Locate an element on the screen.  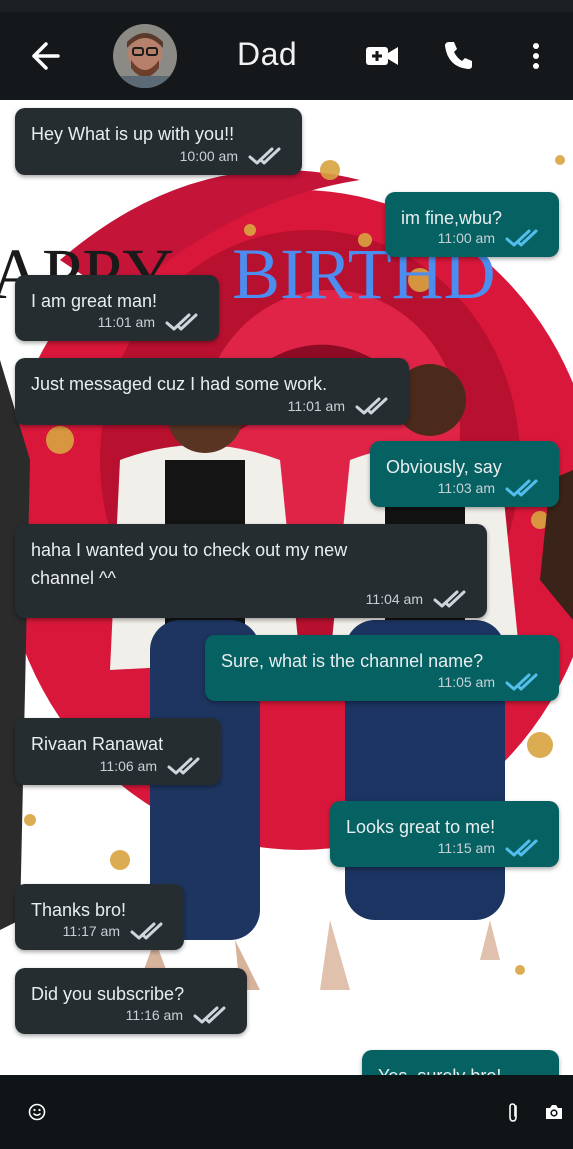
message-time: 11:05 am is located at coordinates (466, 682).